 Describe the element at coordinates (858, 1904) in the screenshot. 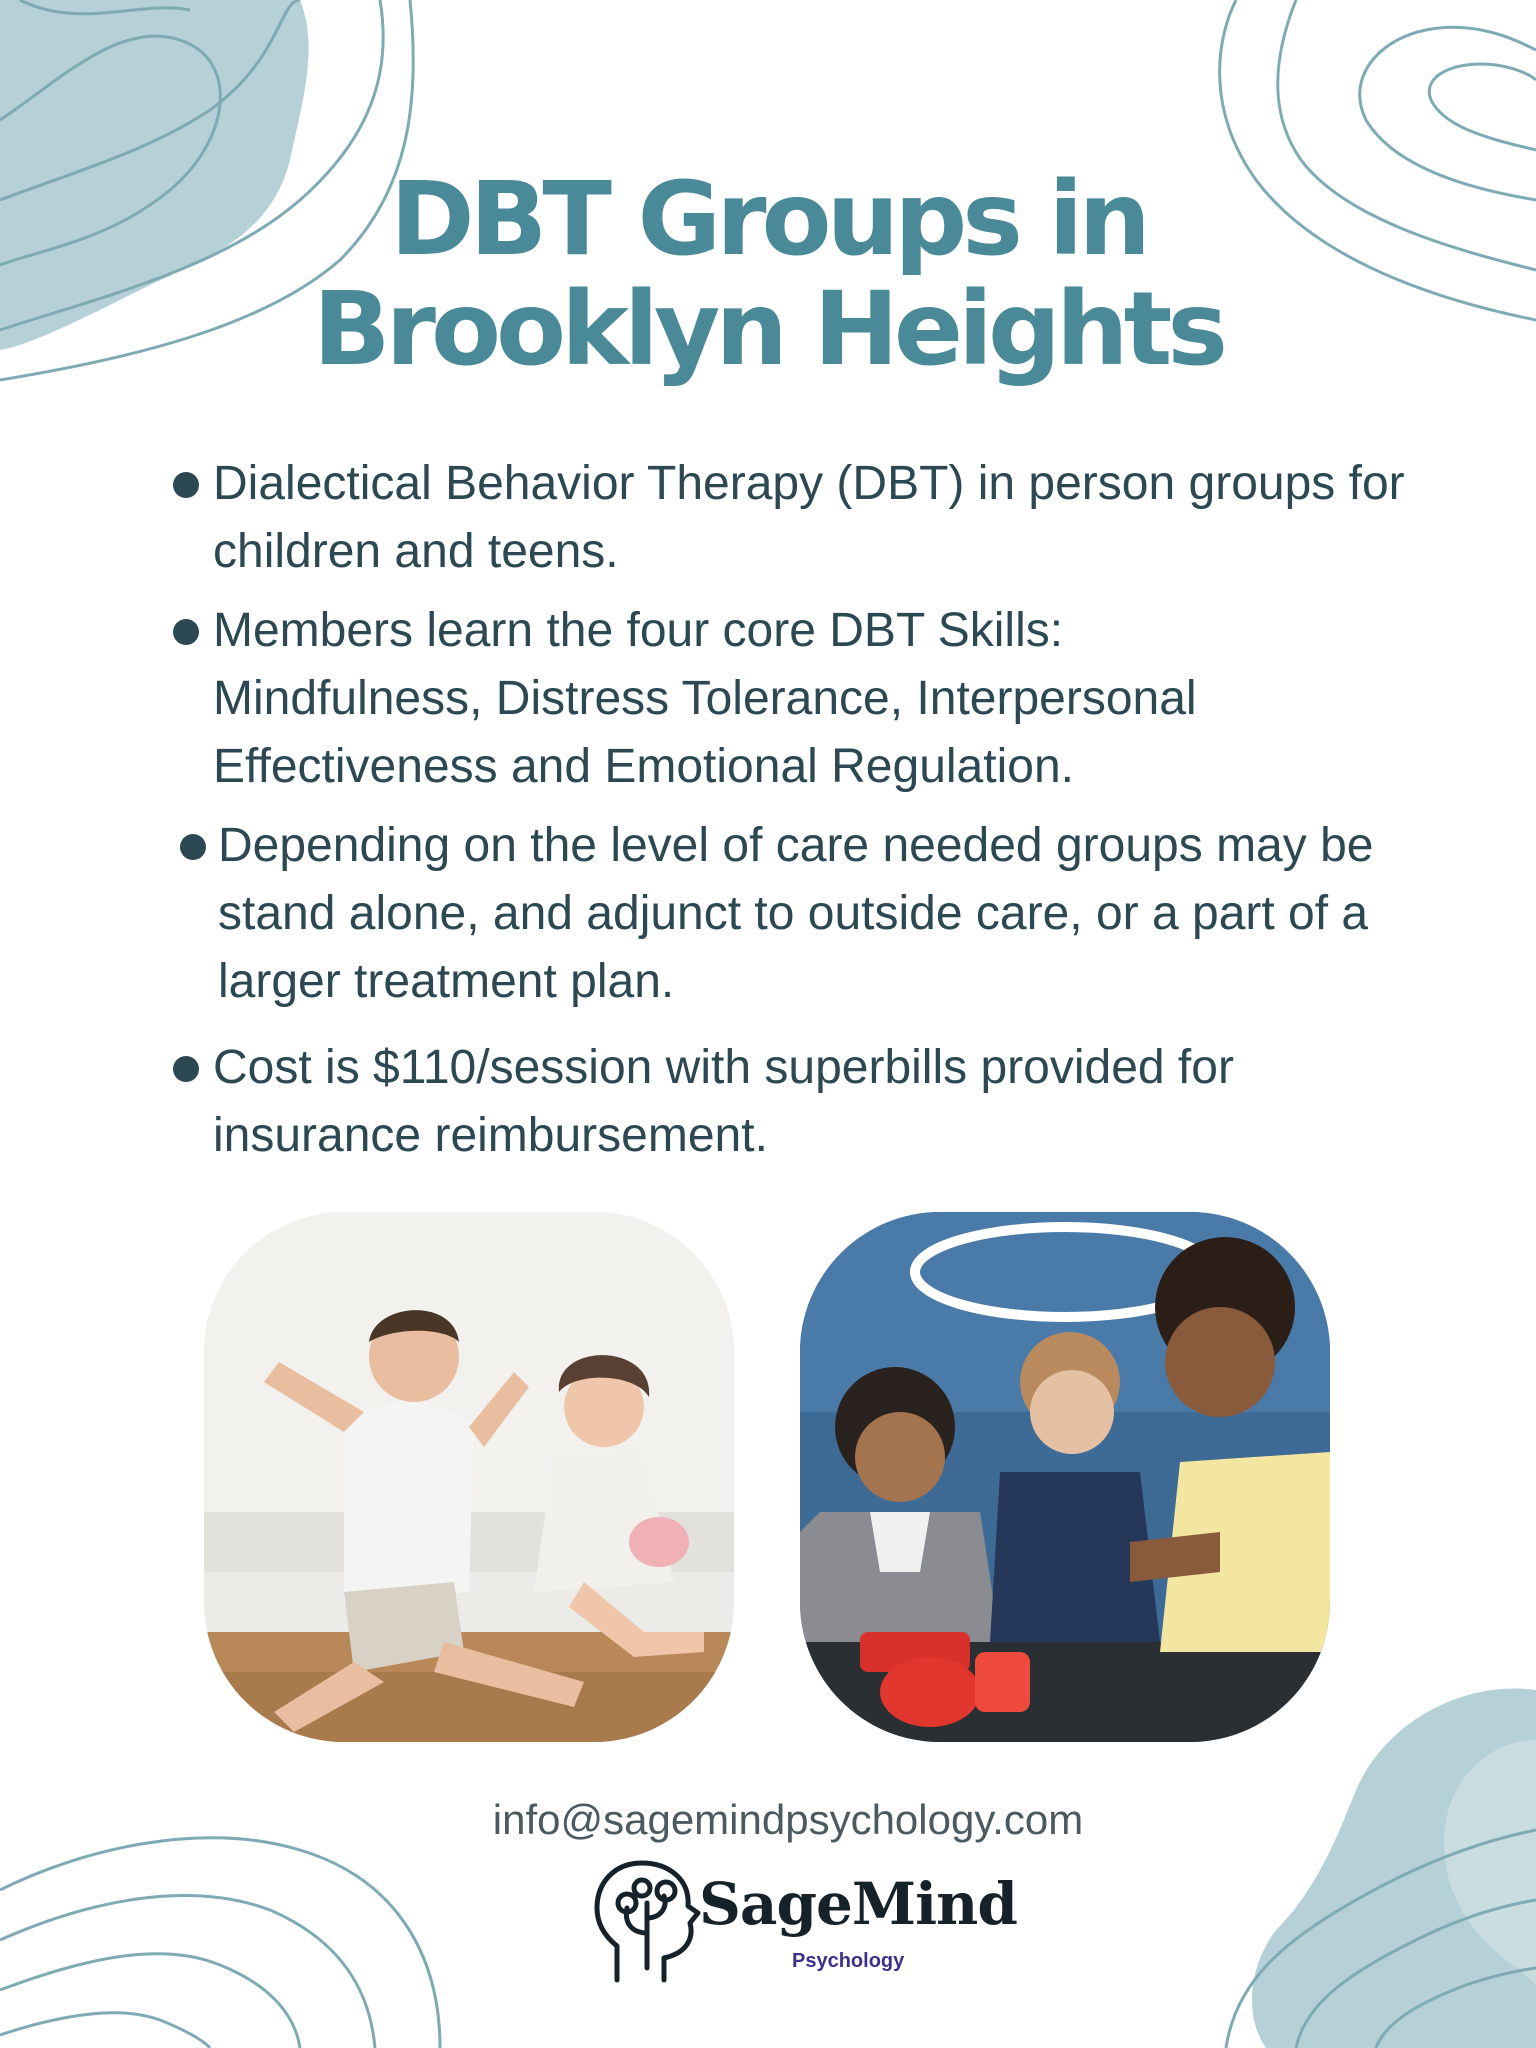

I see `logo-wordmark: SageMind` at that location.